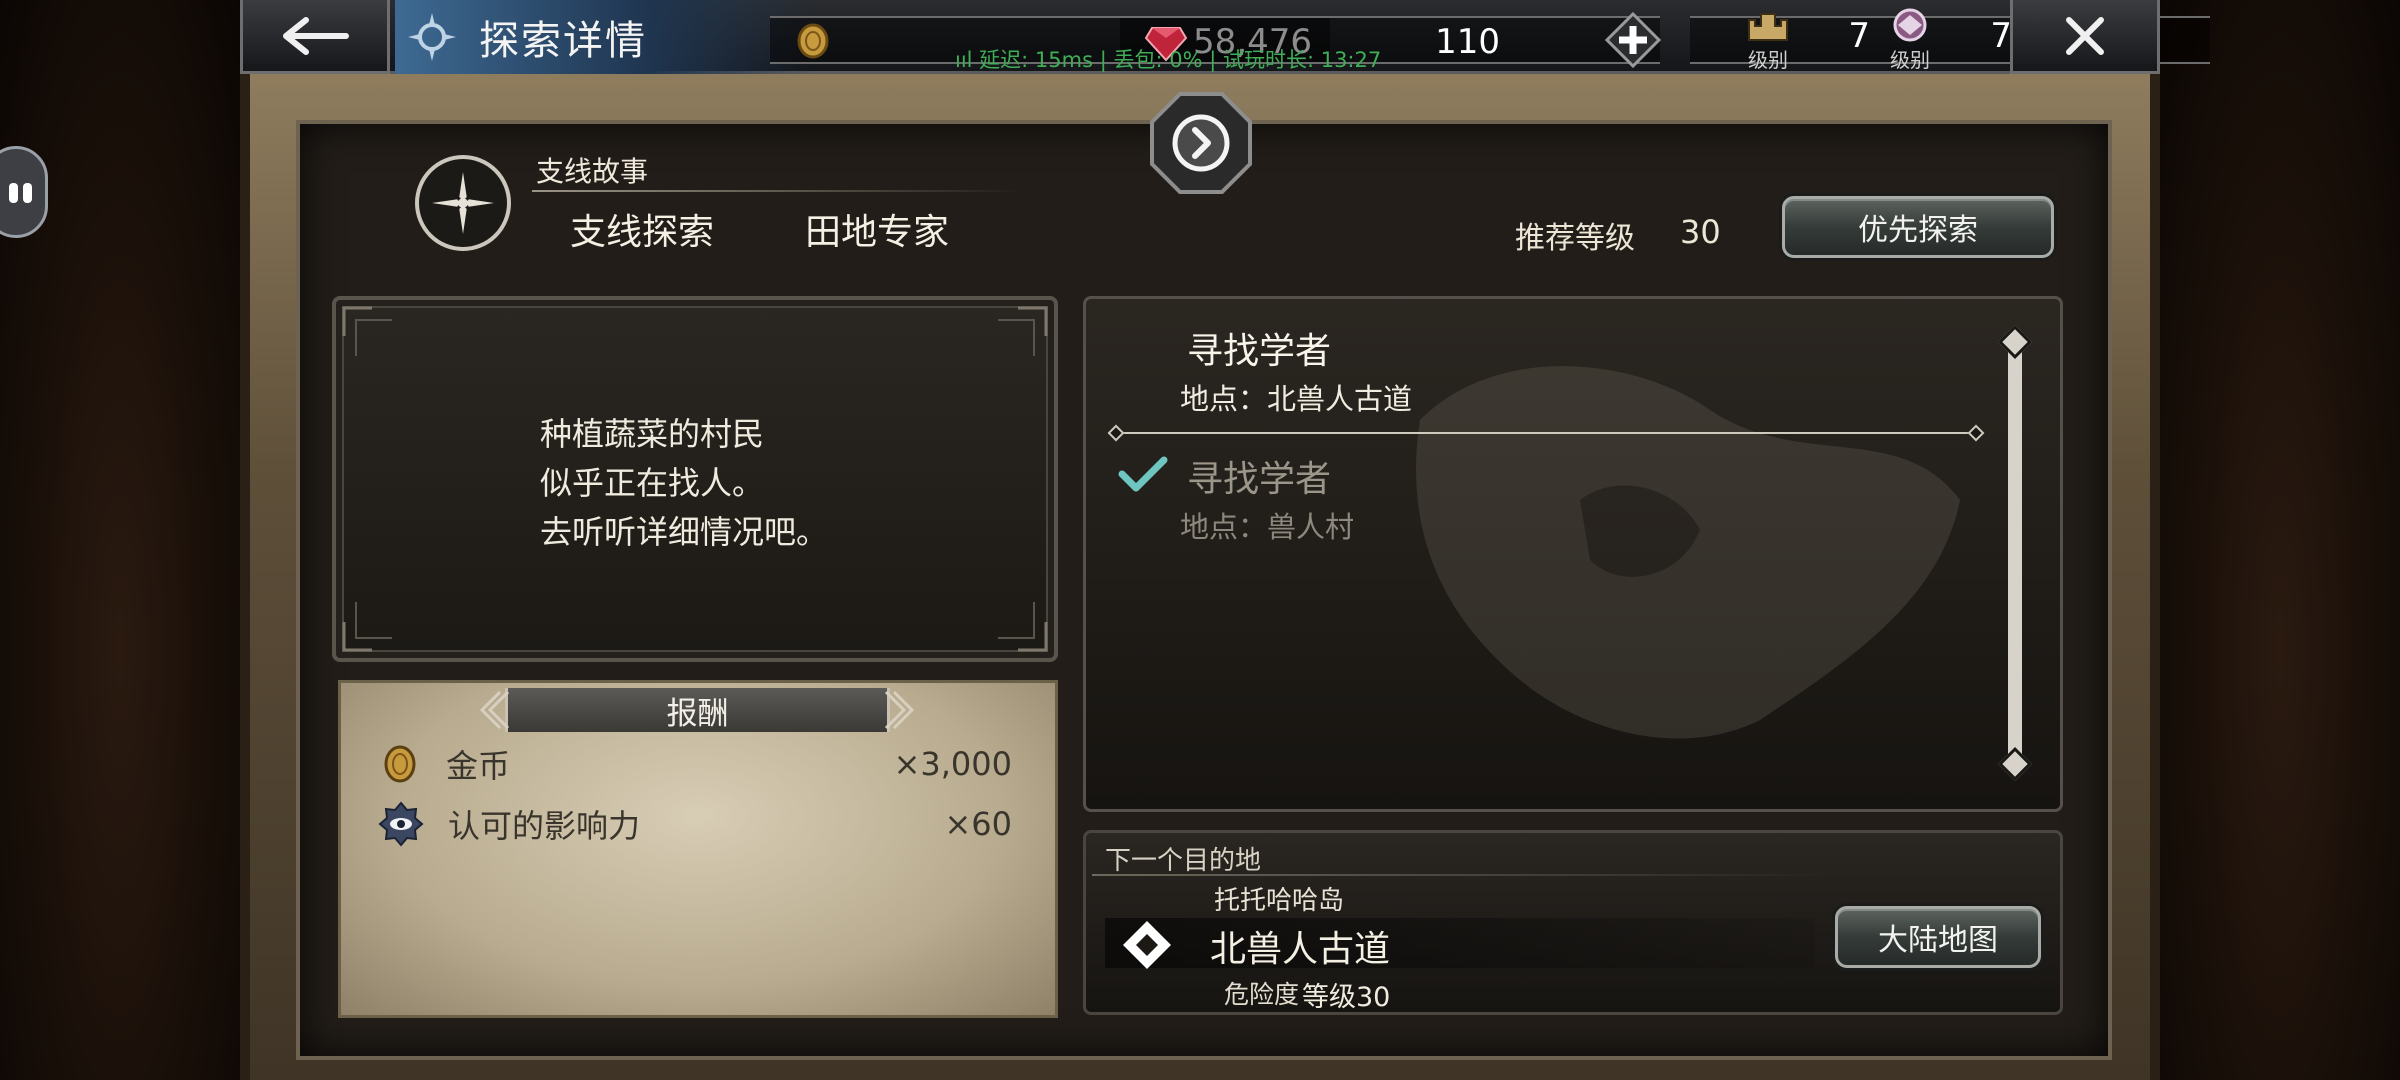 This screenshot has width=2400, height=1080. What do you see at coordinates (899, 710) in the screenshot?
I see `reward-title-right-ornament` at bounding box center [899, 710].